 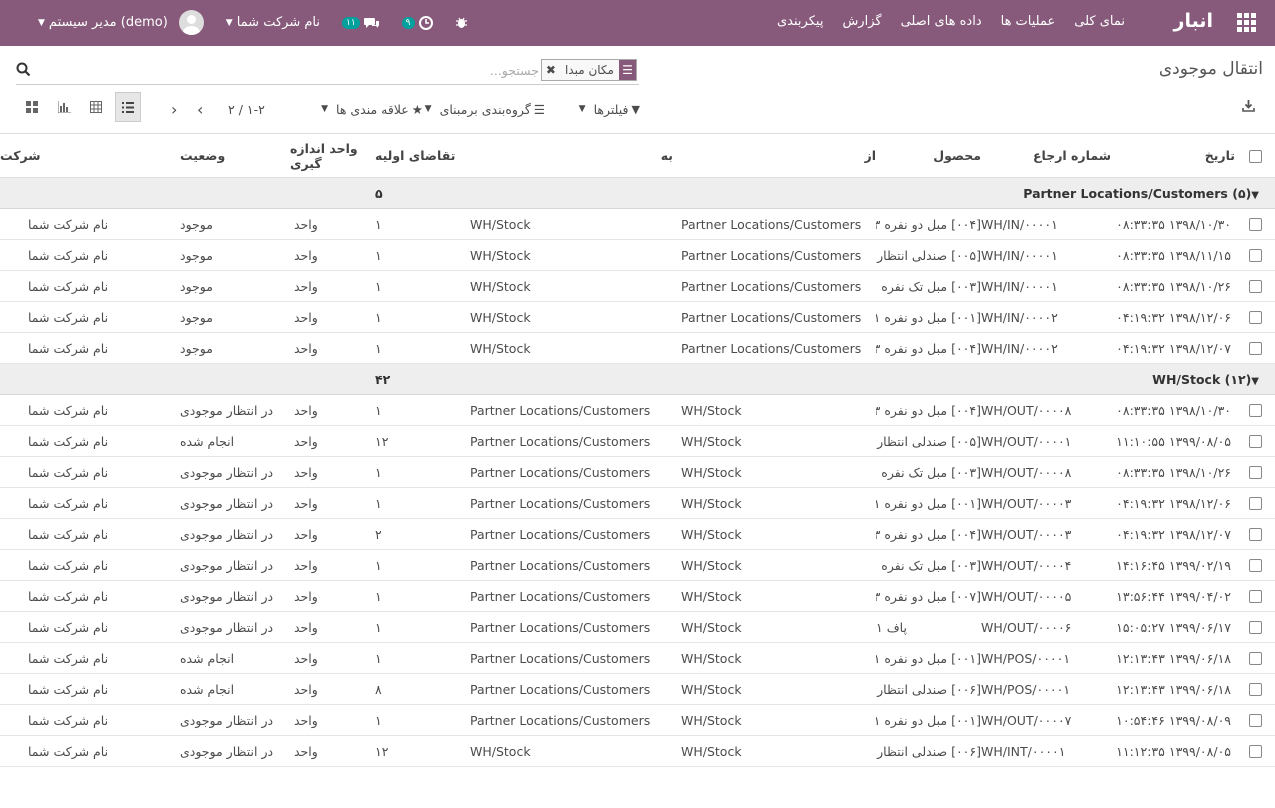 What do you see at coordinates (32, 107) in the screenshot?
I see `kanban-view-icon` at bounding box center [32, 107].